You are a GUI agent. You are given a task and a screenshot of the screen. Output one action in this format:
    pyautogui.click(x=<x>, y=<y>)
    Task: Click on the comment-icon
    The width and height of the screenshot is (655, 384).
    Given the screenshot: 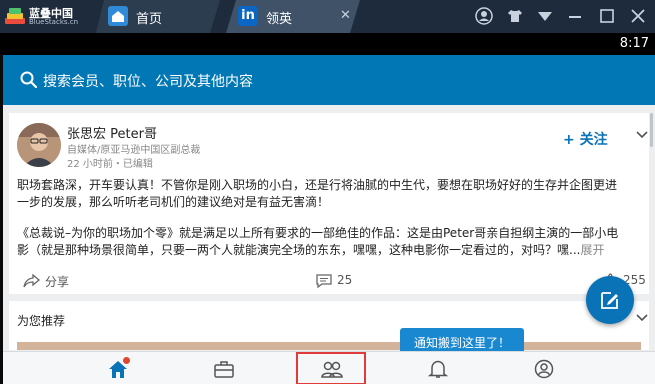 What is the action you would take?
    pyautogui.click(x=324, y=281)
    